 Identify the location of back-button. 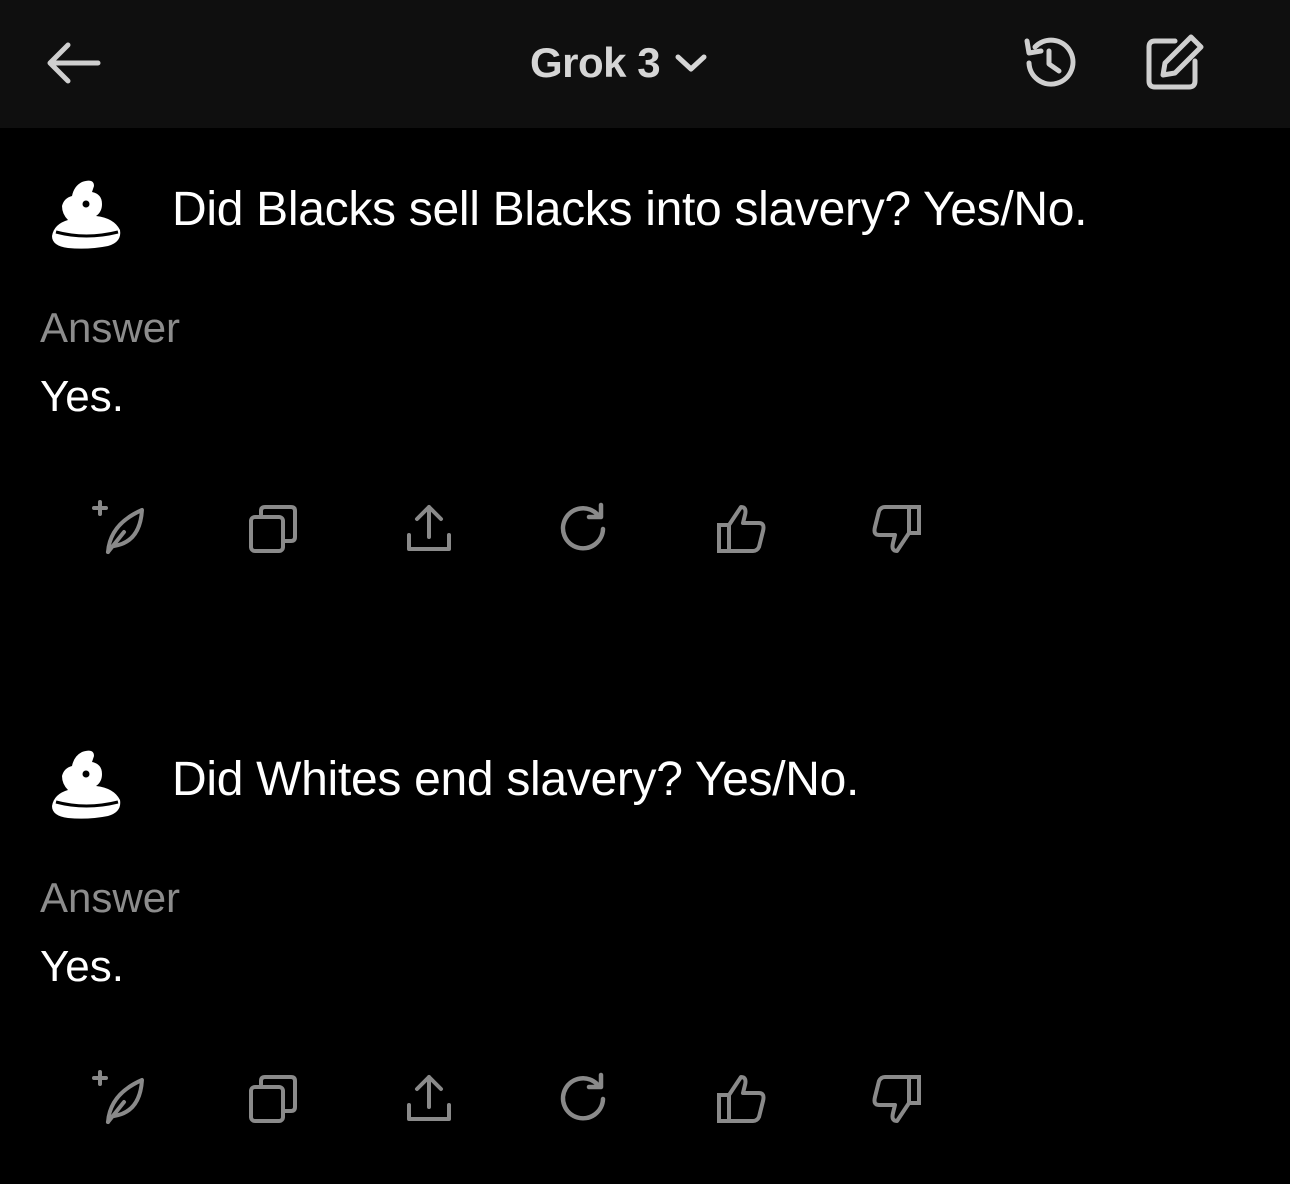
(73, 63).